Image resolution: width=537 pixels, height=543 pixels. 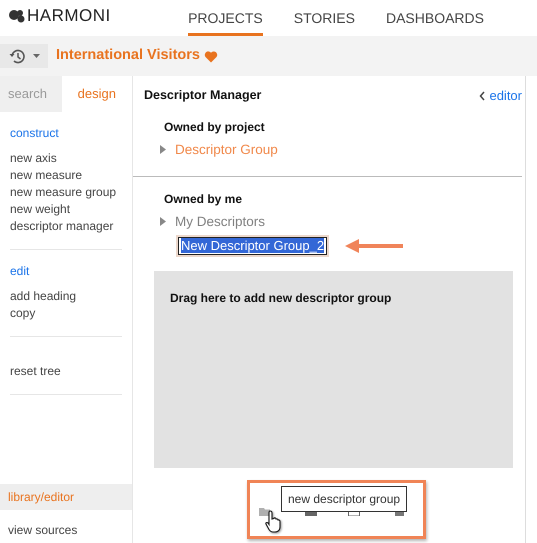 I want to click on menu-item: new measure group, so click(x=66, y=192).